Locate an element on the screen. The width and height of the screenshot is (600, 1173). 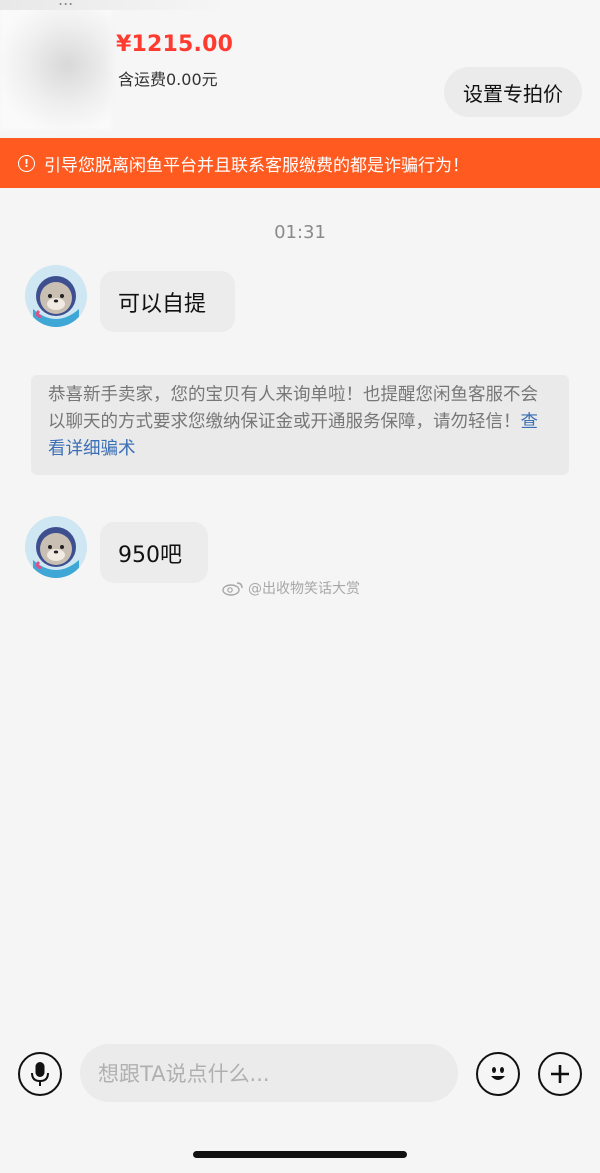
weibo-watermark: @出收物笑话大赏 is located at coordinates (291, 588).